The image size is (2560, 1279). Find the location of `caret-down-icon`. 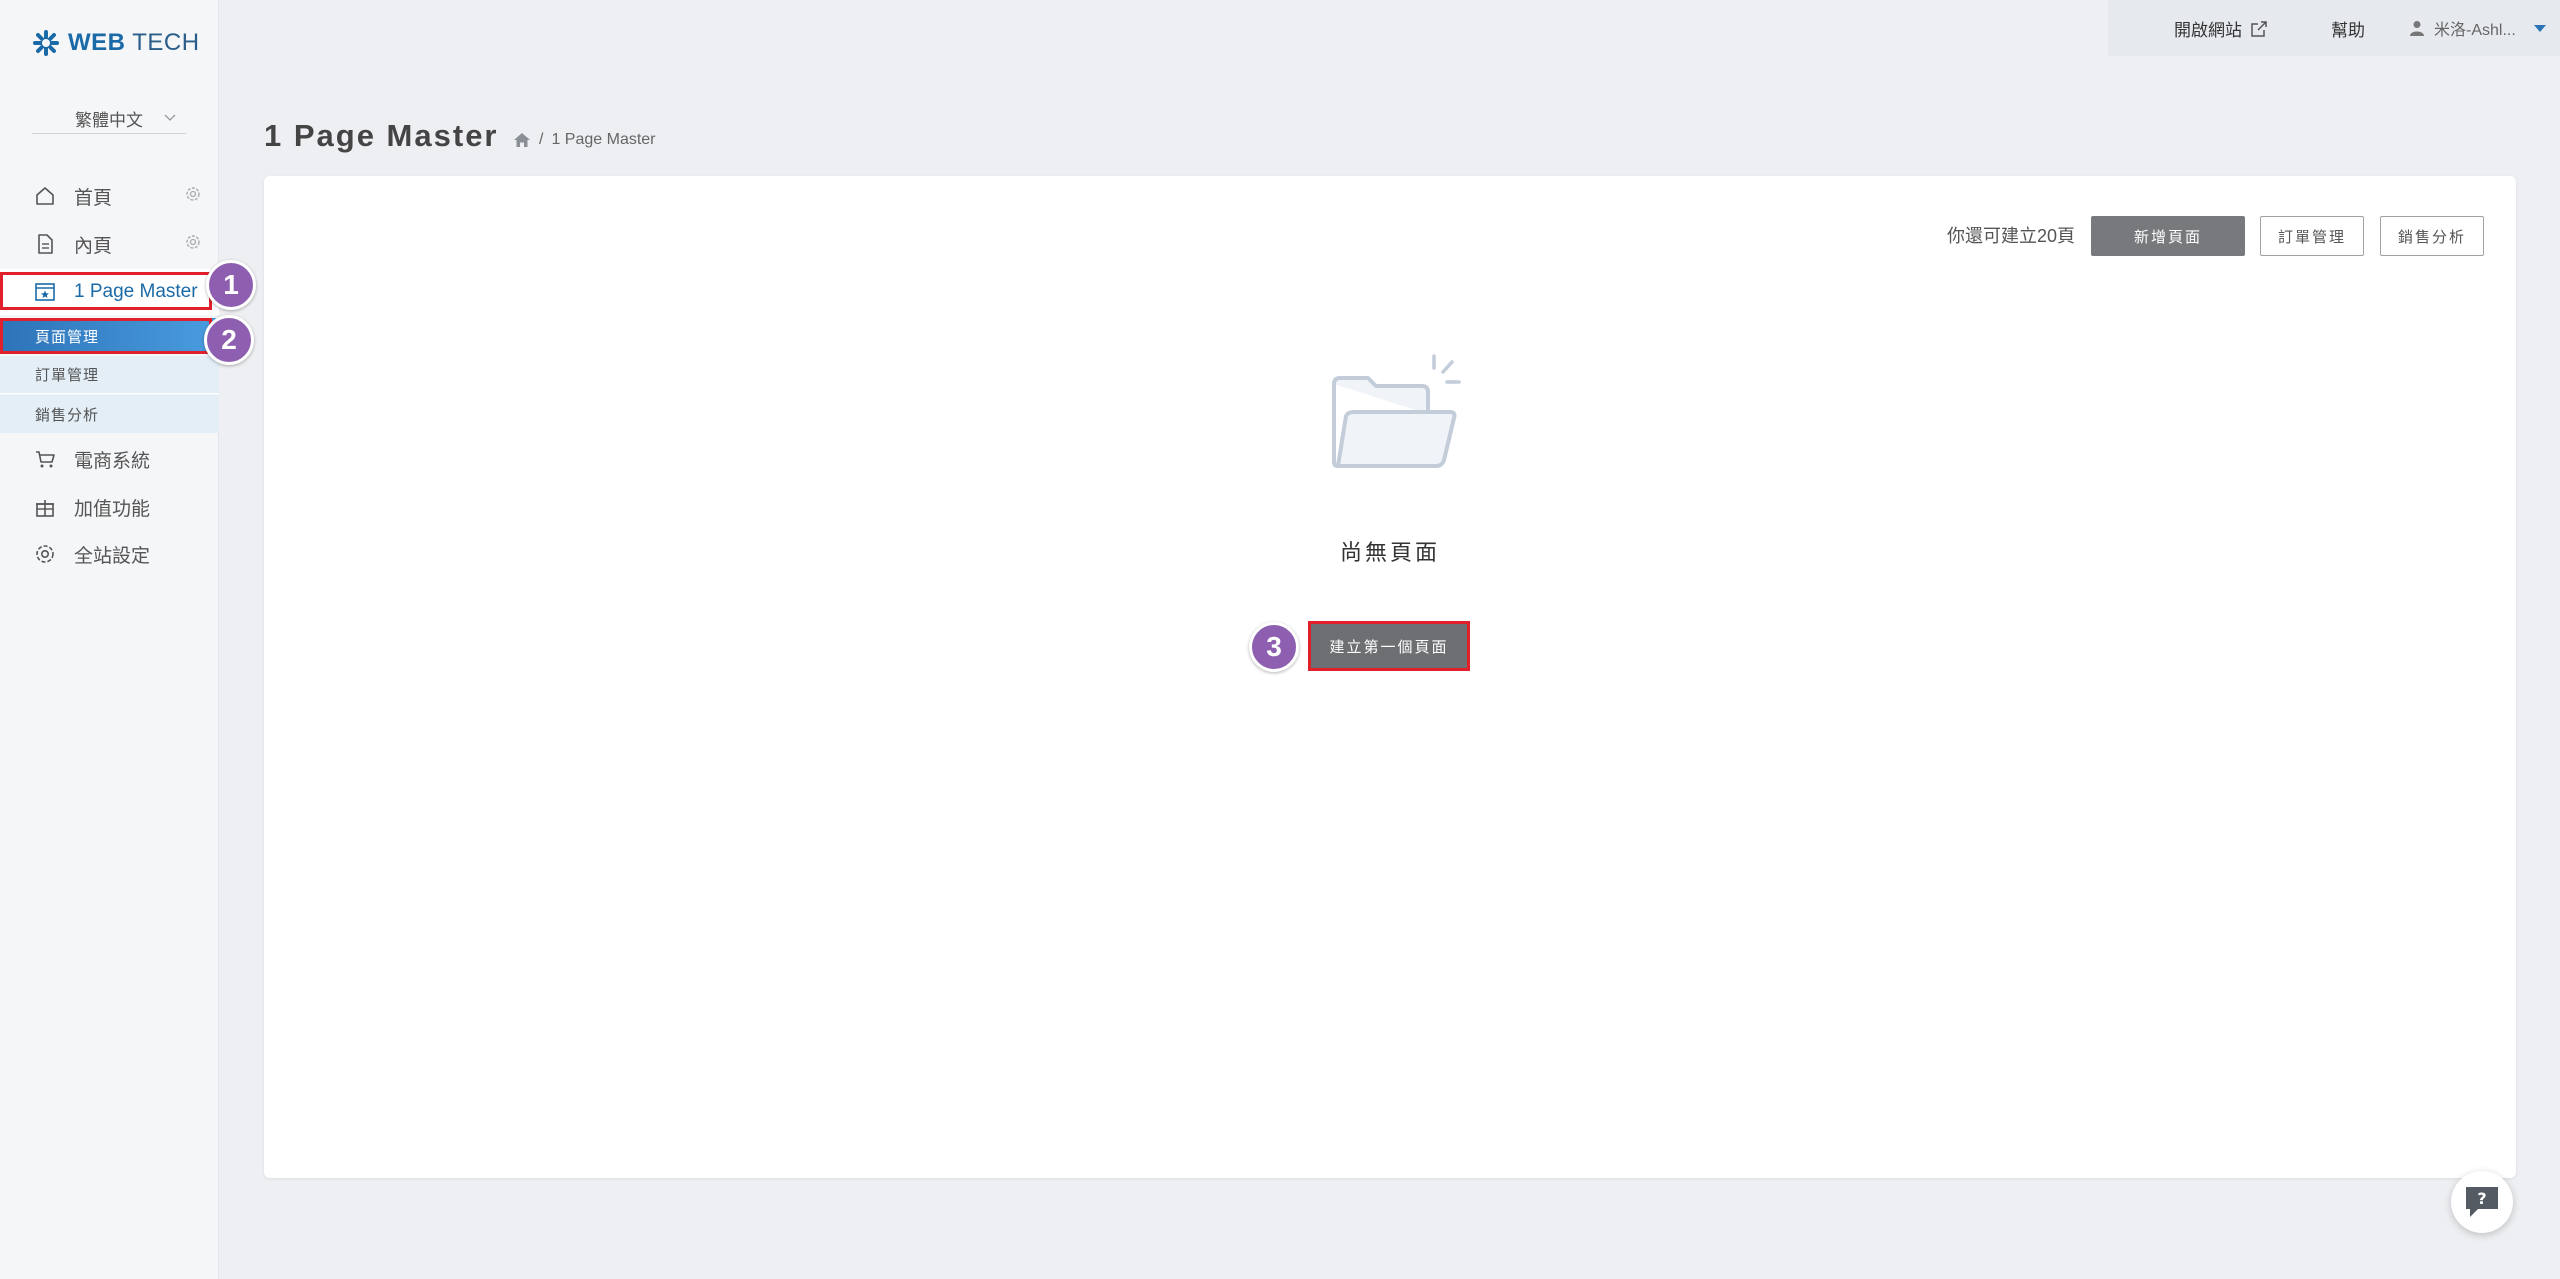

caret-down-icon is located at coordinates (2540, 28).